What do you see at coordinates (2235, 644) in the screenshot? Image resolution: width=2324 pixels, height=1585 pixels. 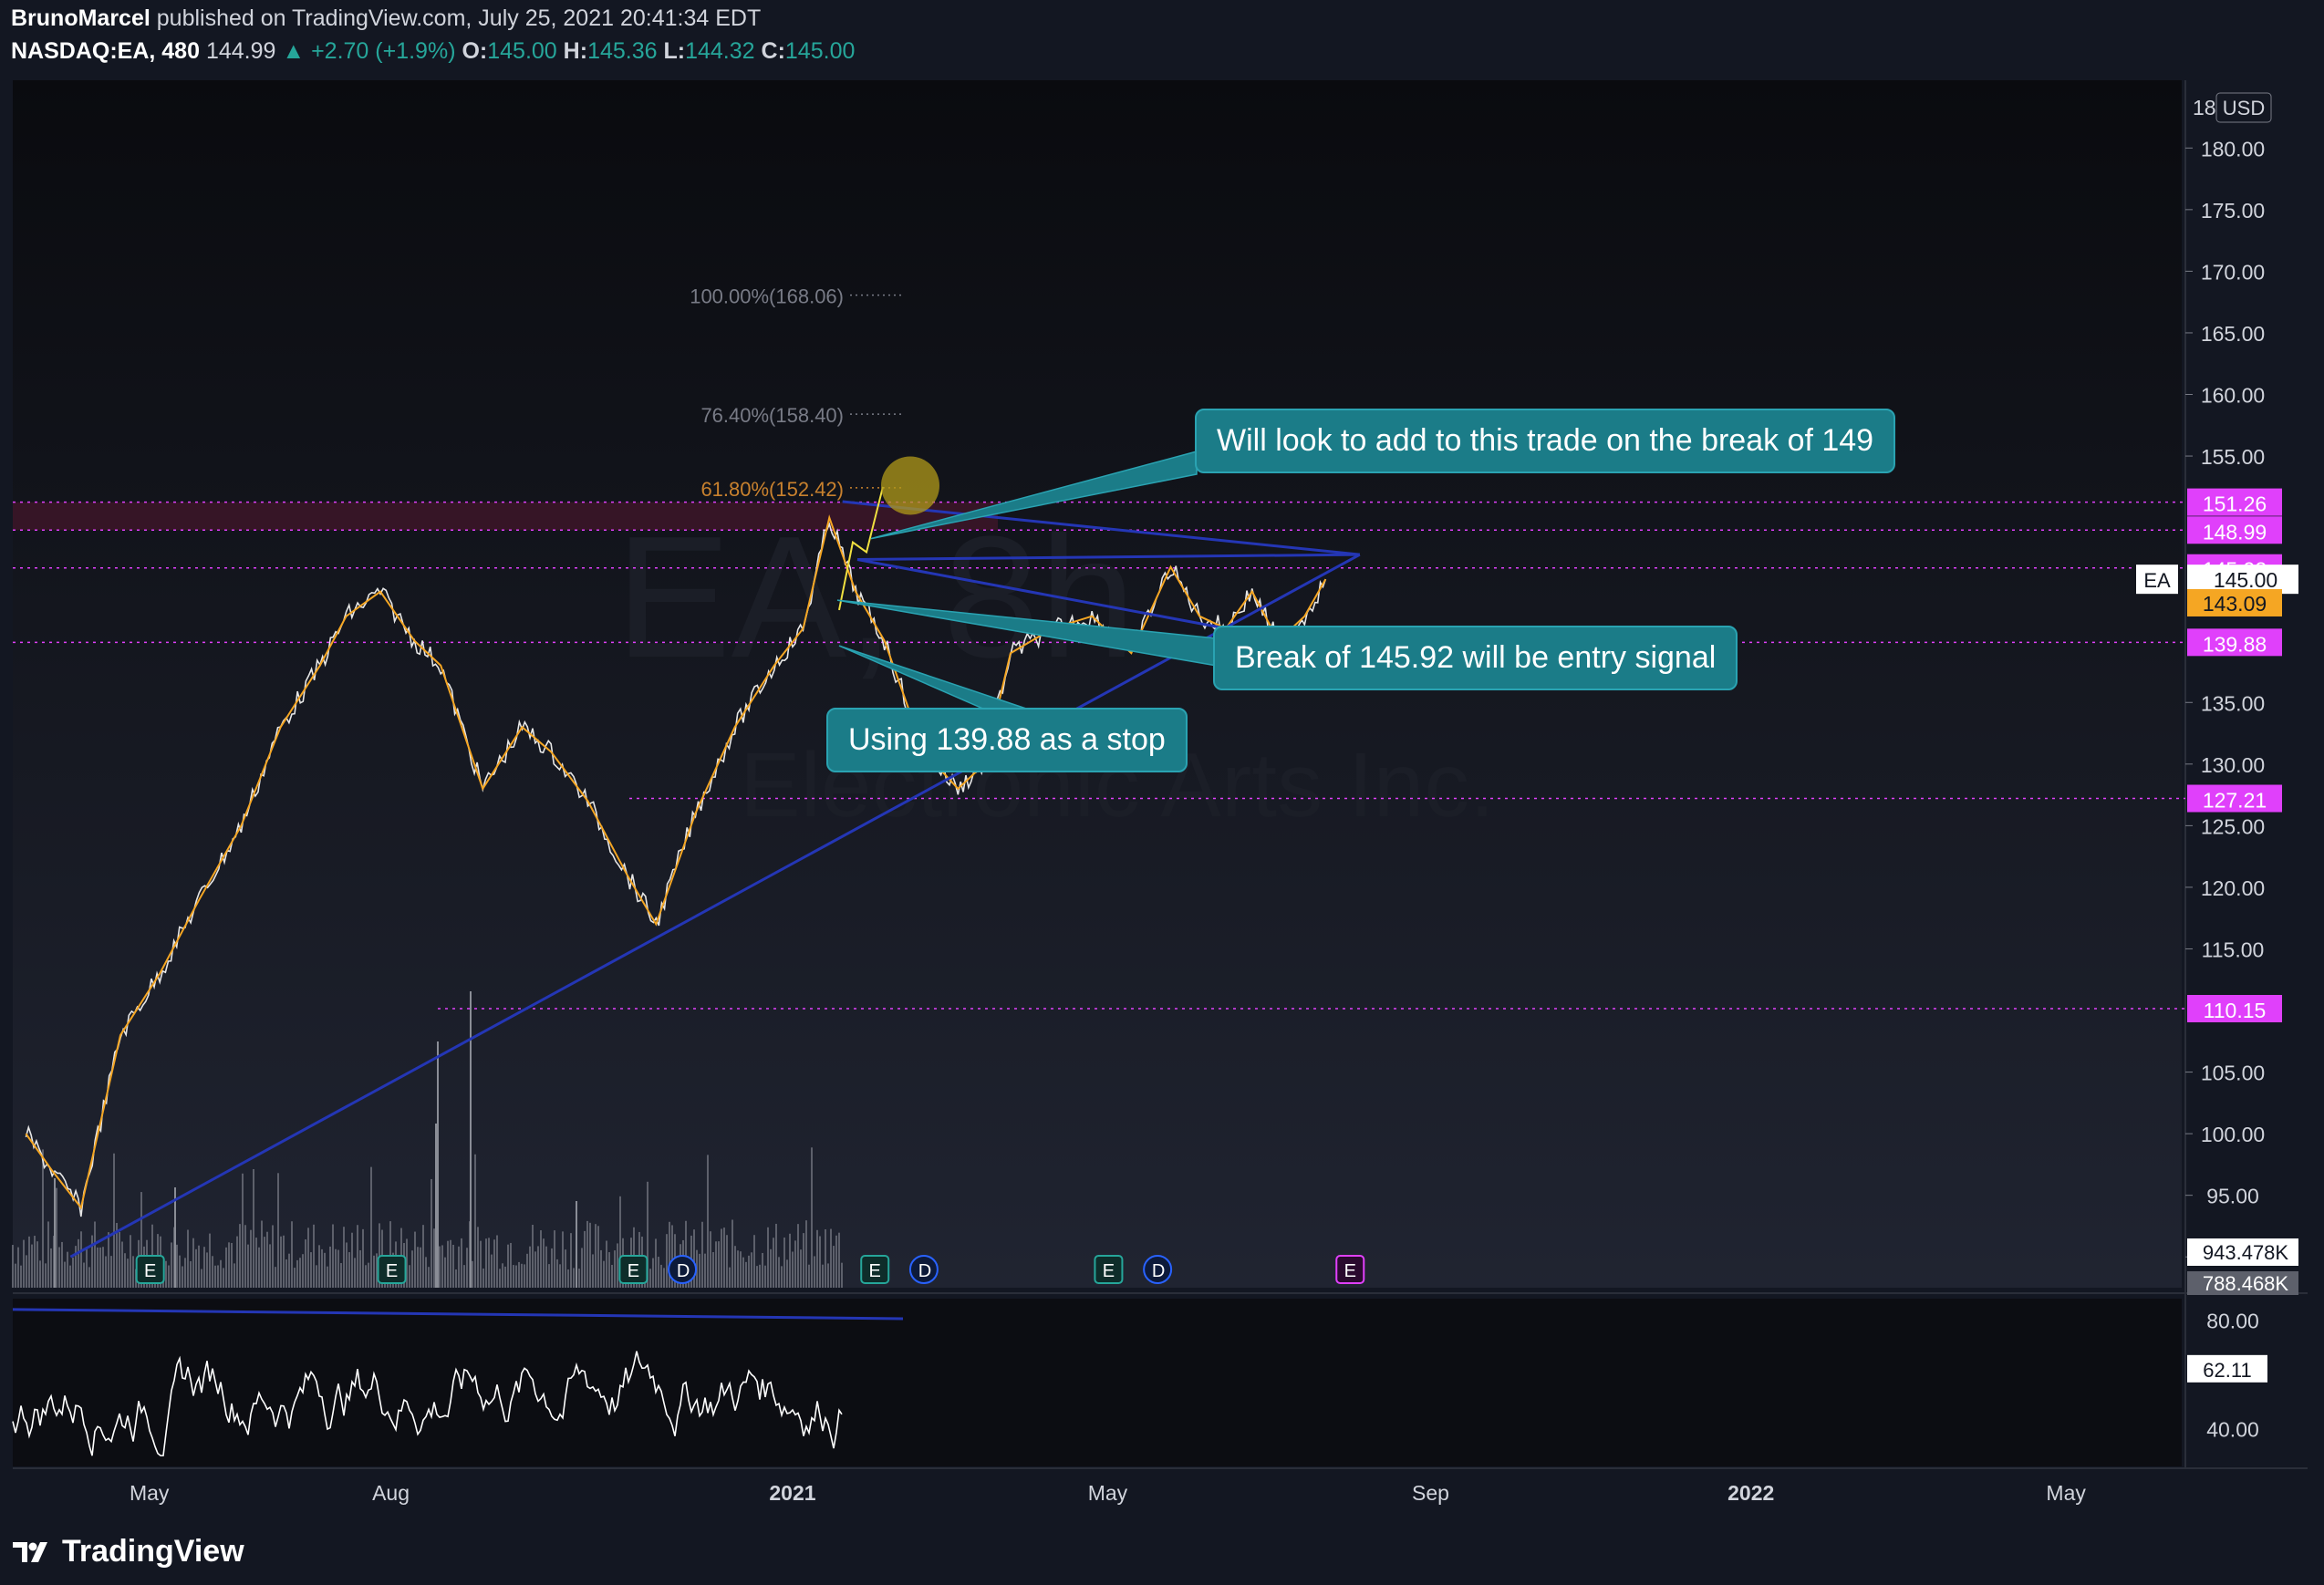 I see `level-tag-label-3: 139.88` at bounding box center [2235, 644].